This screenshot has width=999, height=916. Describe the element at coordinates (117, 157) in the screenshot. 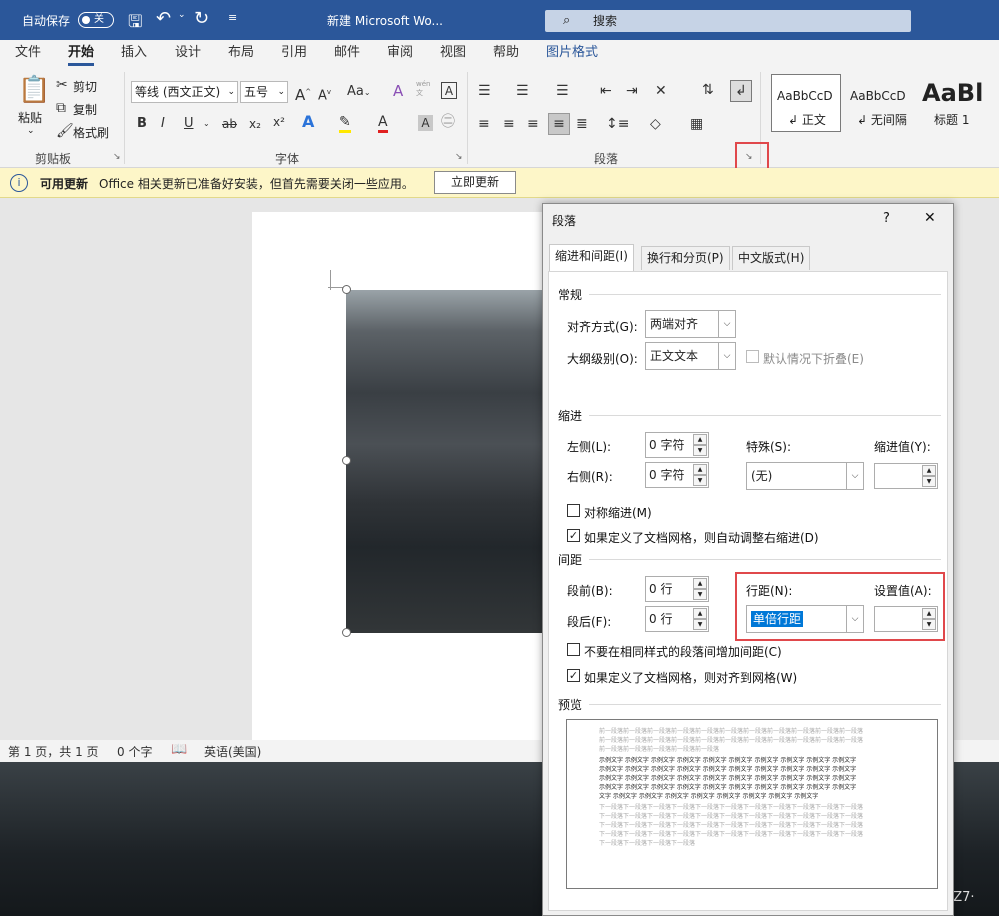

I see `clipboard-launcher-icon: ↘` at that location.